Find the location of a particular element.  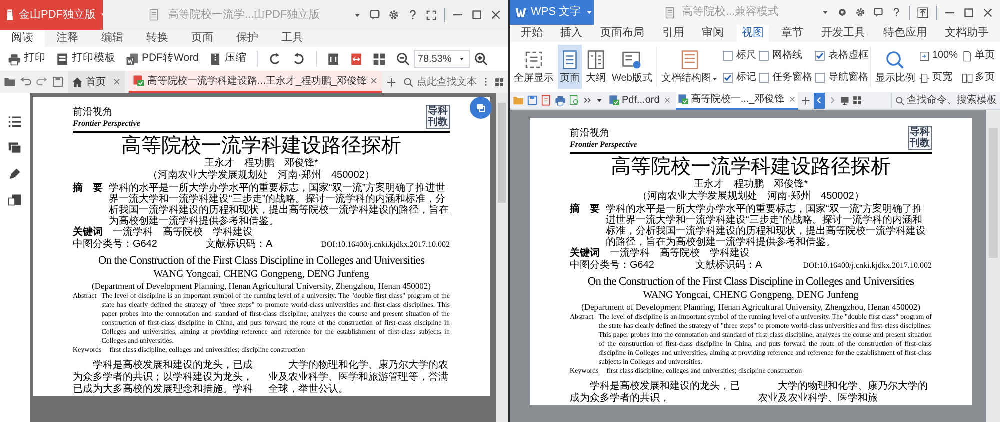

zoom-field: 78.53% is located at coordinates (442, 59).